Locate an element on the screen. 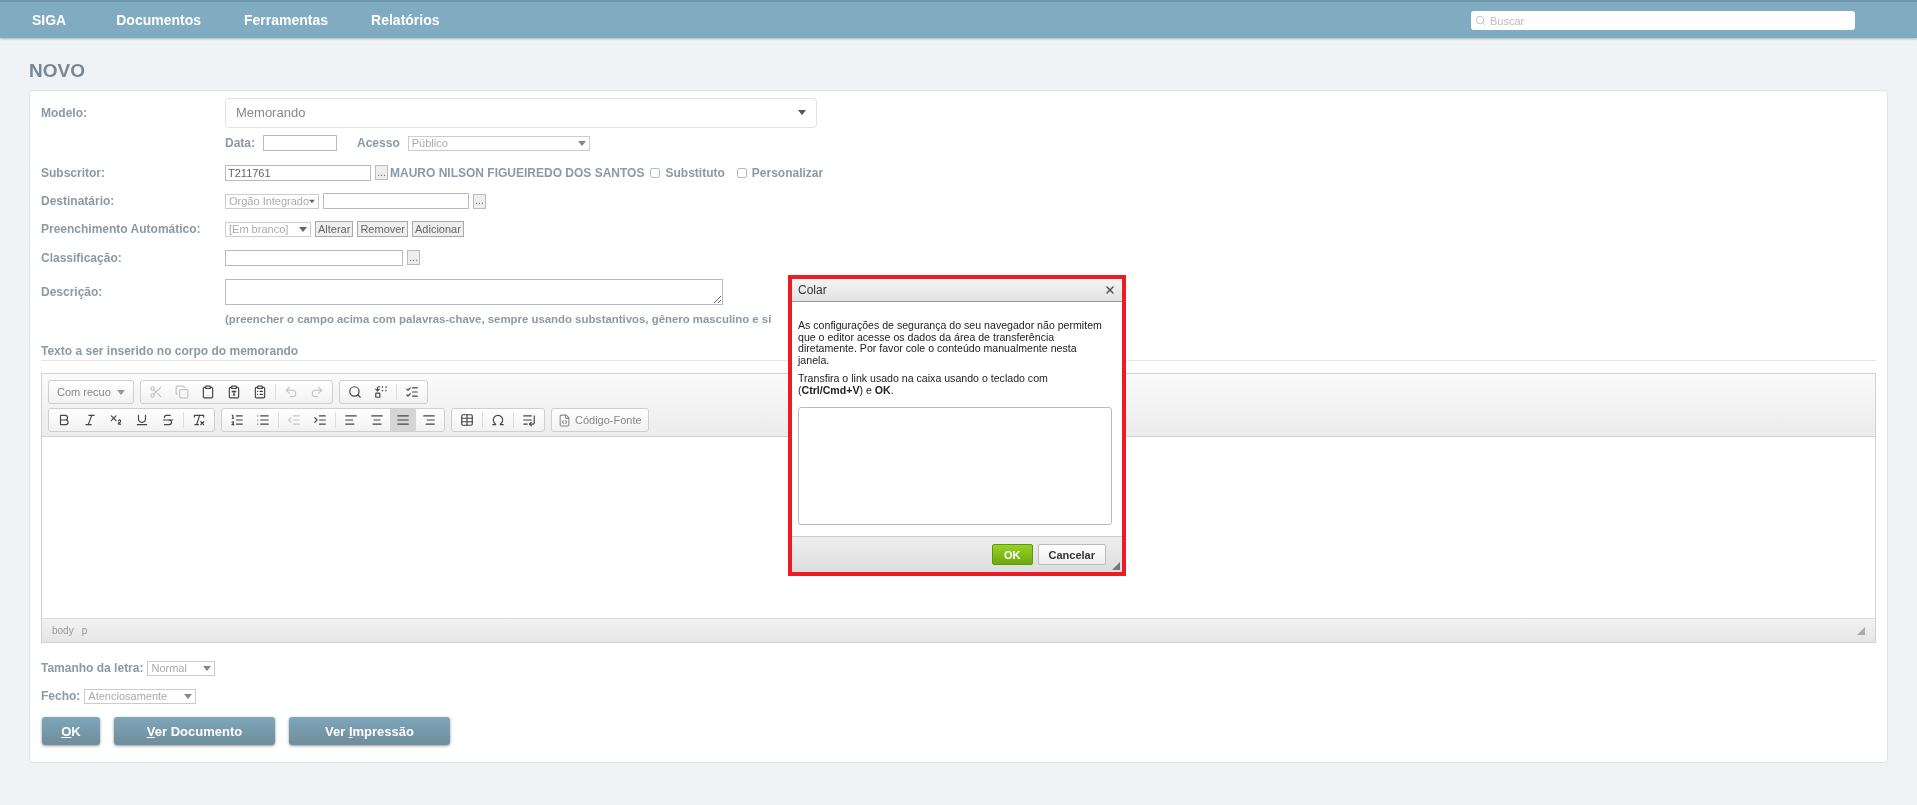 This screenshot has width=1917, height=805. description-field is located at coordinates (474, 292).